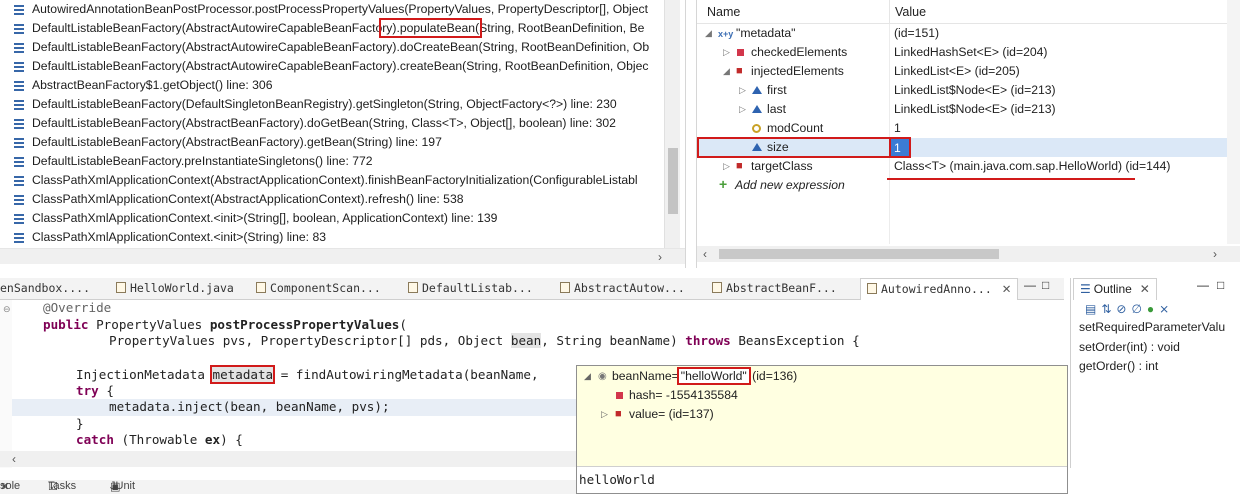  I want to click on code-token: , String beanName), so click(613, 340).